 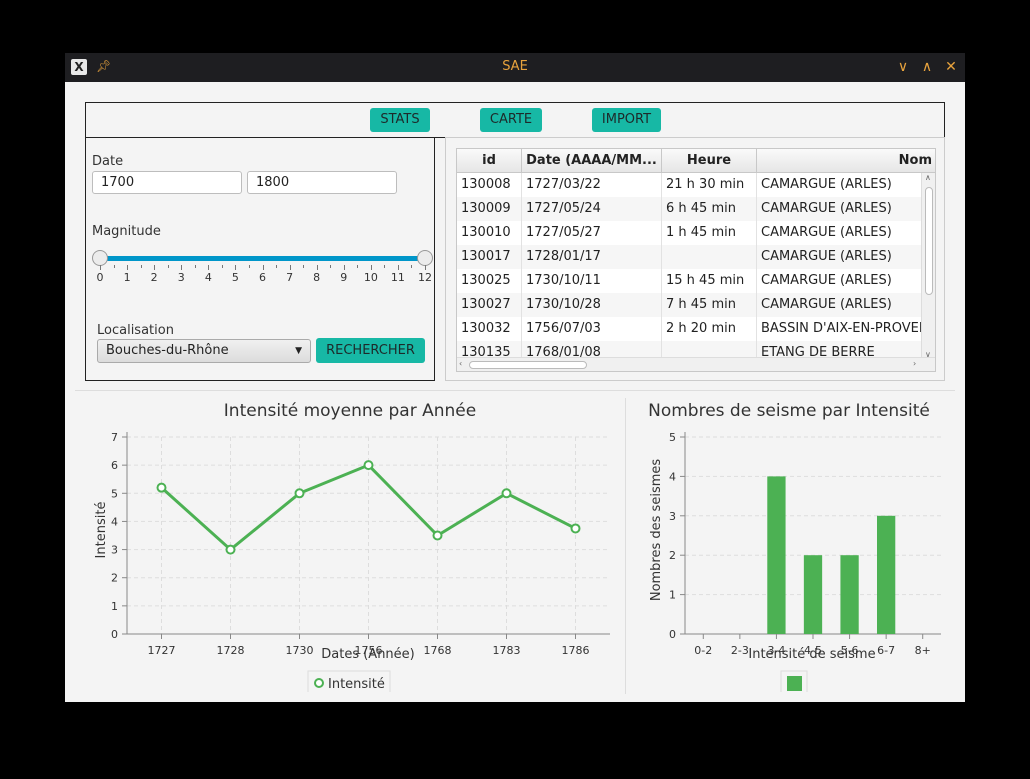 I want to click on magnitude-label: Magnitude, so click(x=126, y=231).